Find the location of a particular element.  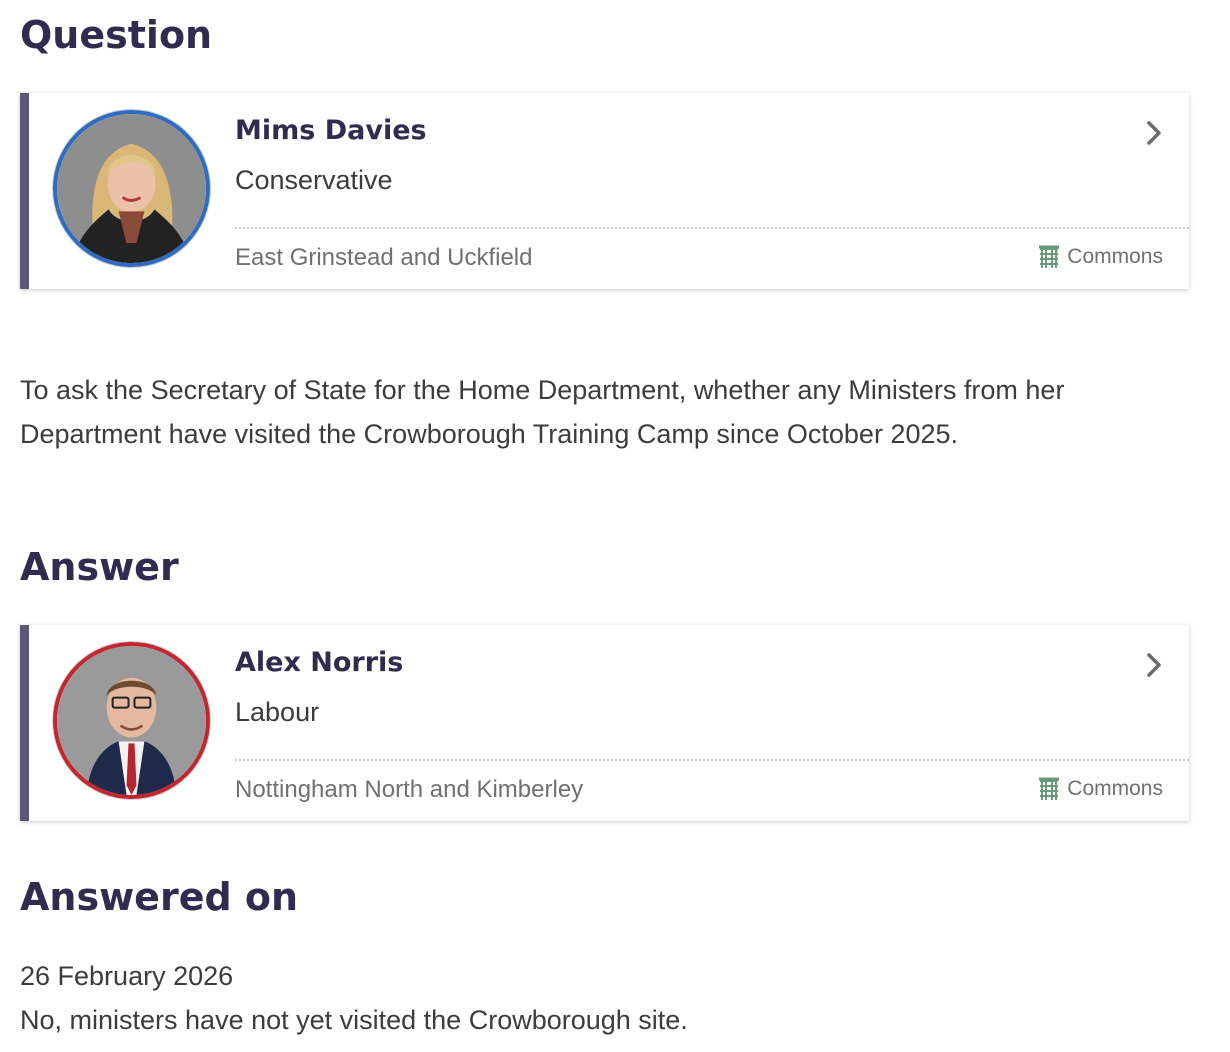

member-party: Labour is located at coordinates (277, 712).